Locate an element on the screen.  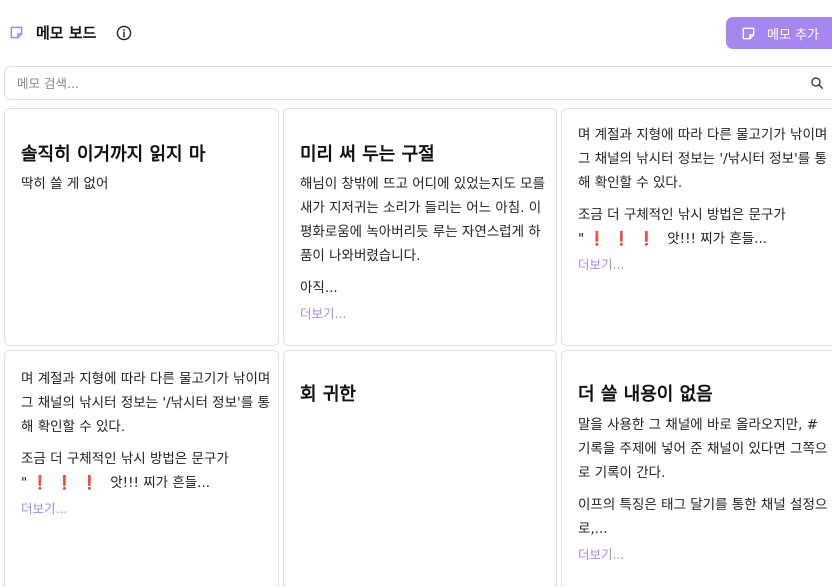
page-title: 메모 보드 is located at coordinates (66, 33).